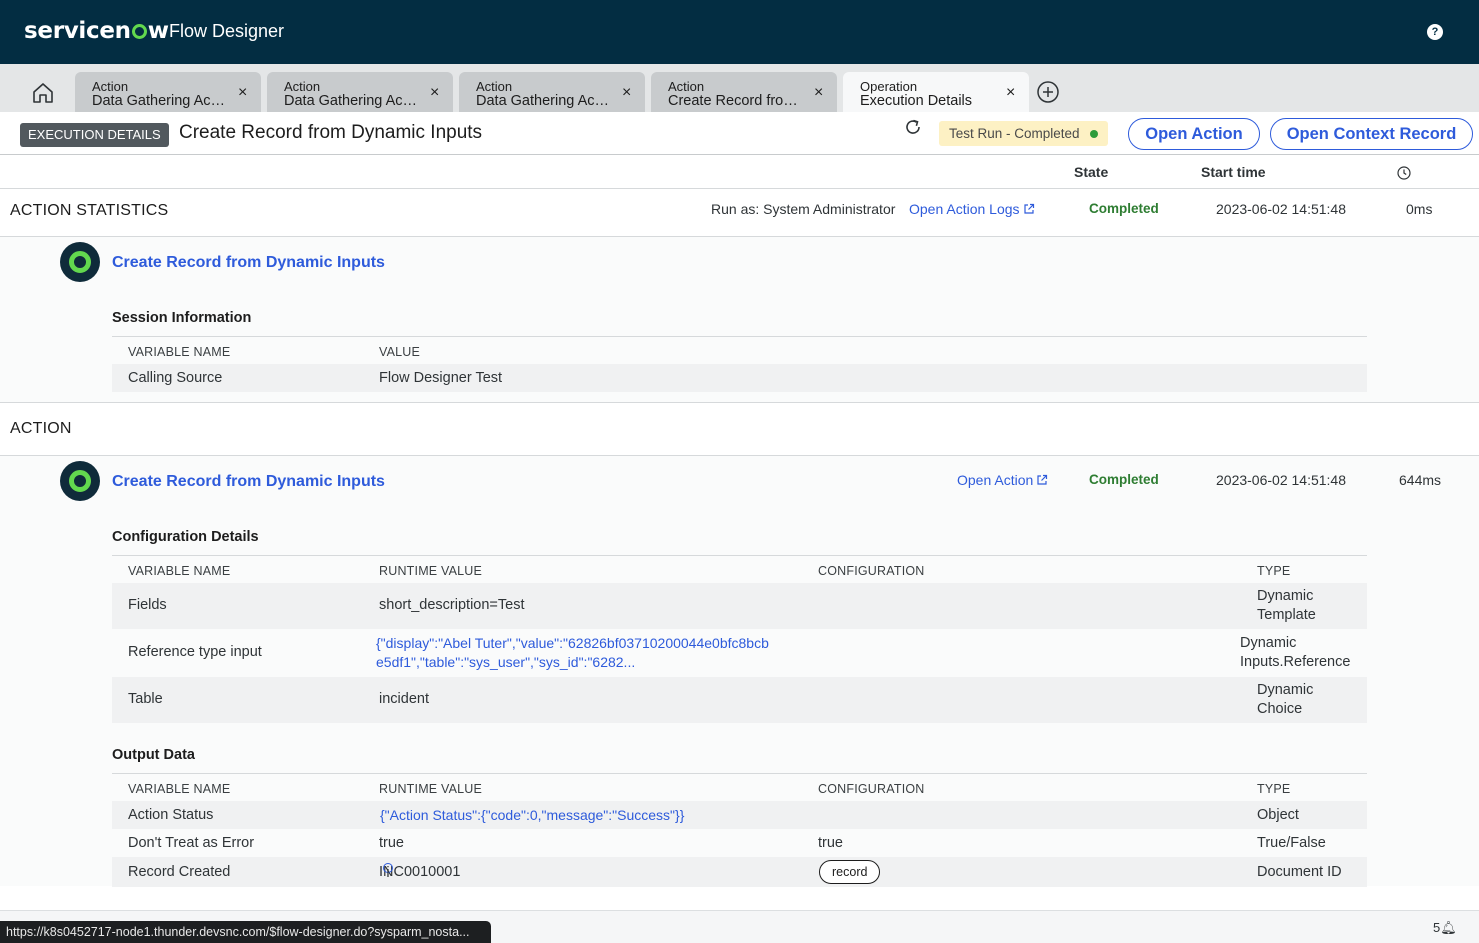 The image size is (1479, 943). What do you see at coordinates (147, 605) in the screenshot?
I see `variable-name: Fields` at bounding box center [147, 605].